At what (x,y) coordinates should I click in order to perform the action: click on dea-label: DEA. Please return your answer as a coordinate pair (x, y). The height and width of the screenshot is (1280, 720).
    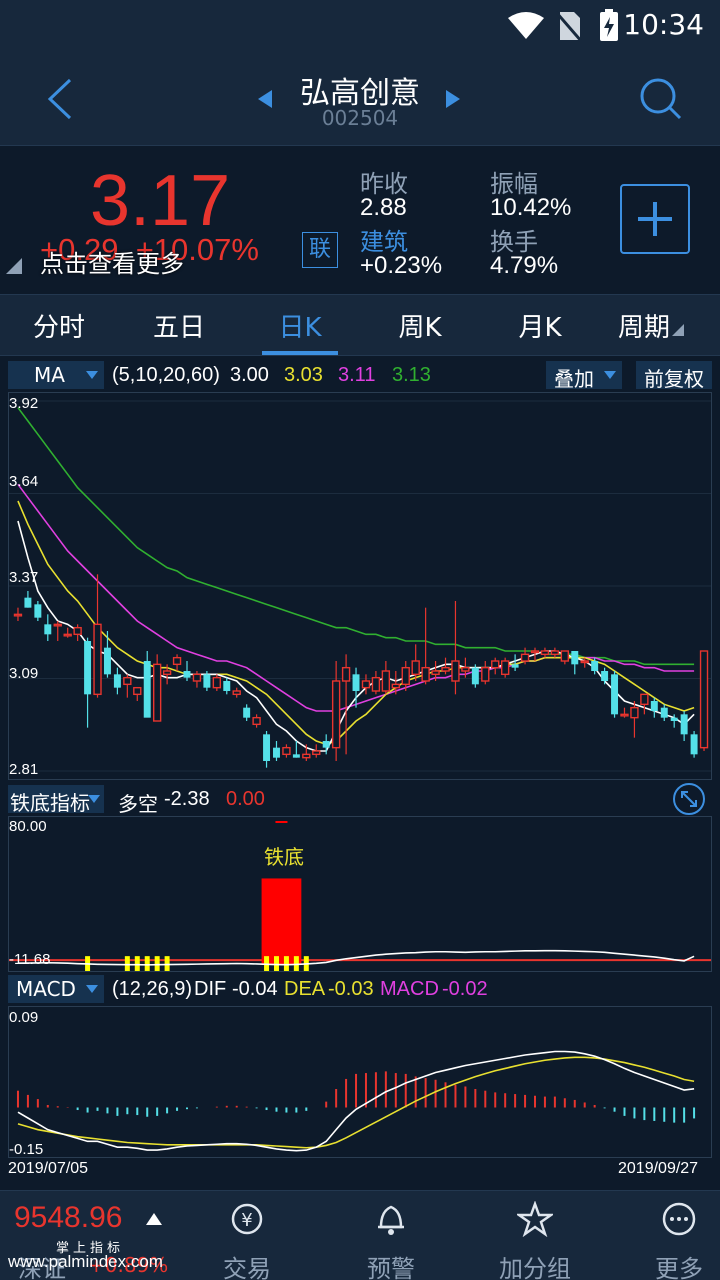
    Looking at the image, I should click on (305, 989).